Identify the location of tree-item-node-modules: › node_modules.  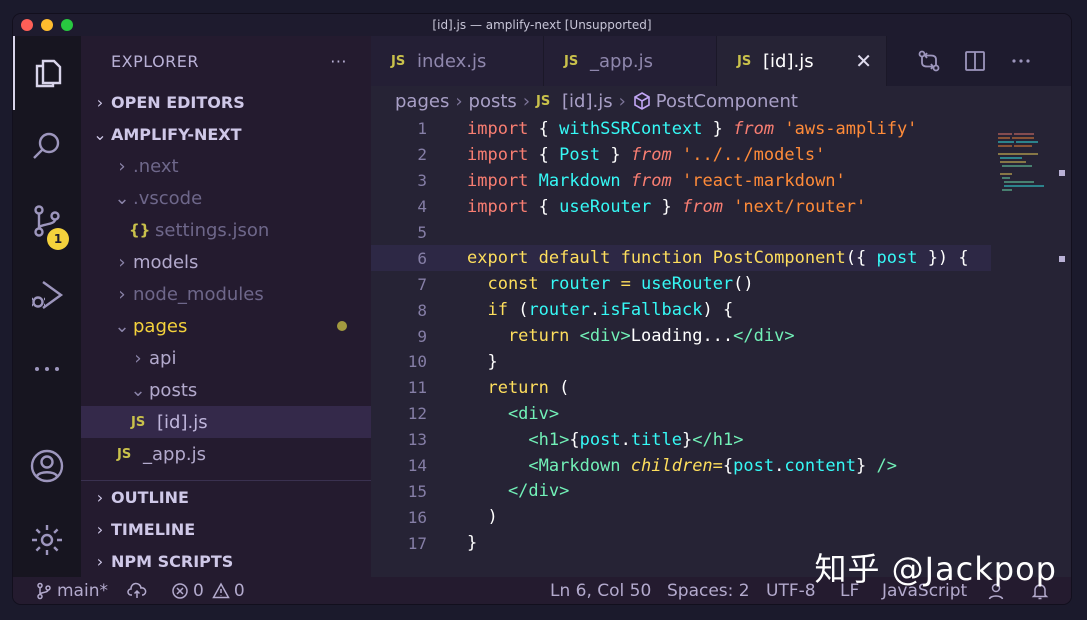
(226, 294).